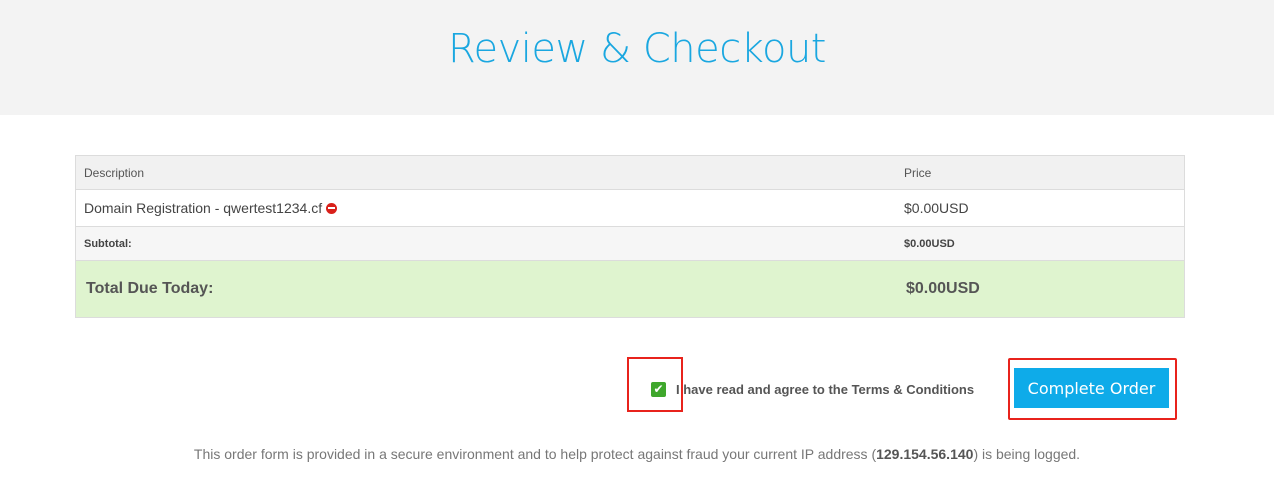 This screenshot has height=480, width=1274. I want to click on terms-link: Terms & Conditions, so click(913, 389).